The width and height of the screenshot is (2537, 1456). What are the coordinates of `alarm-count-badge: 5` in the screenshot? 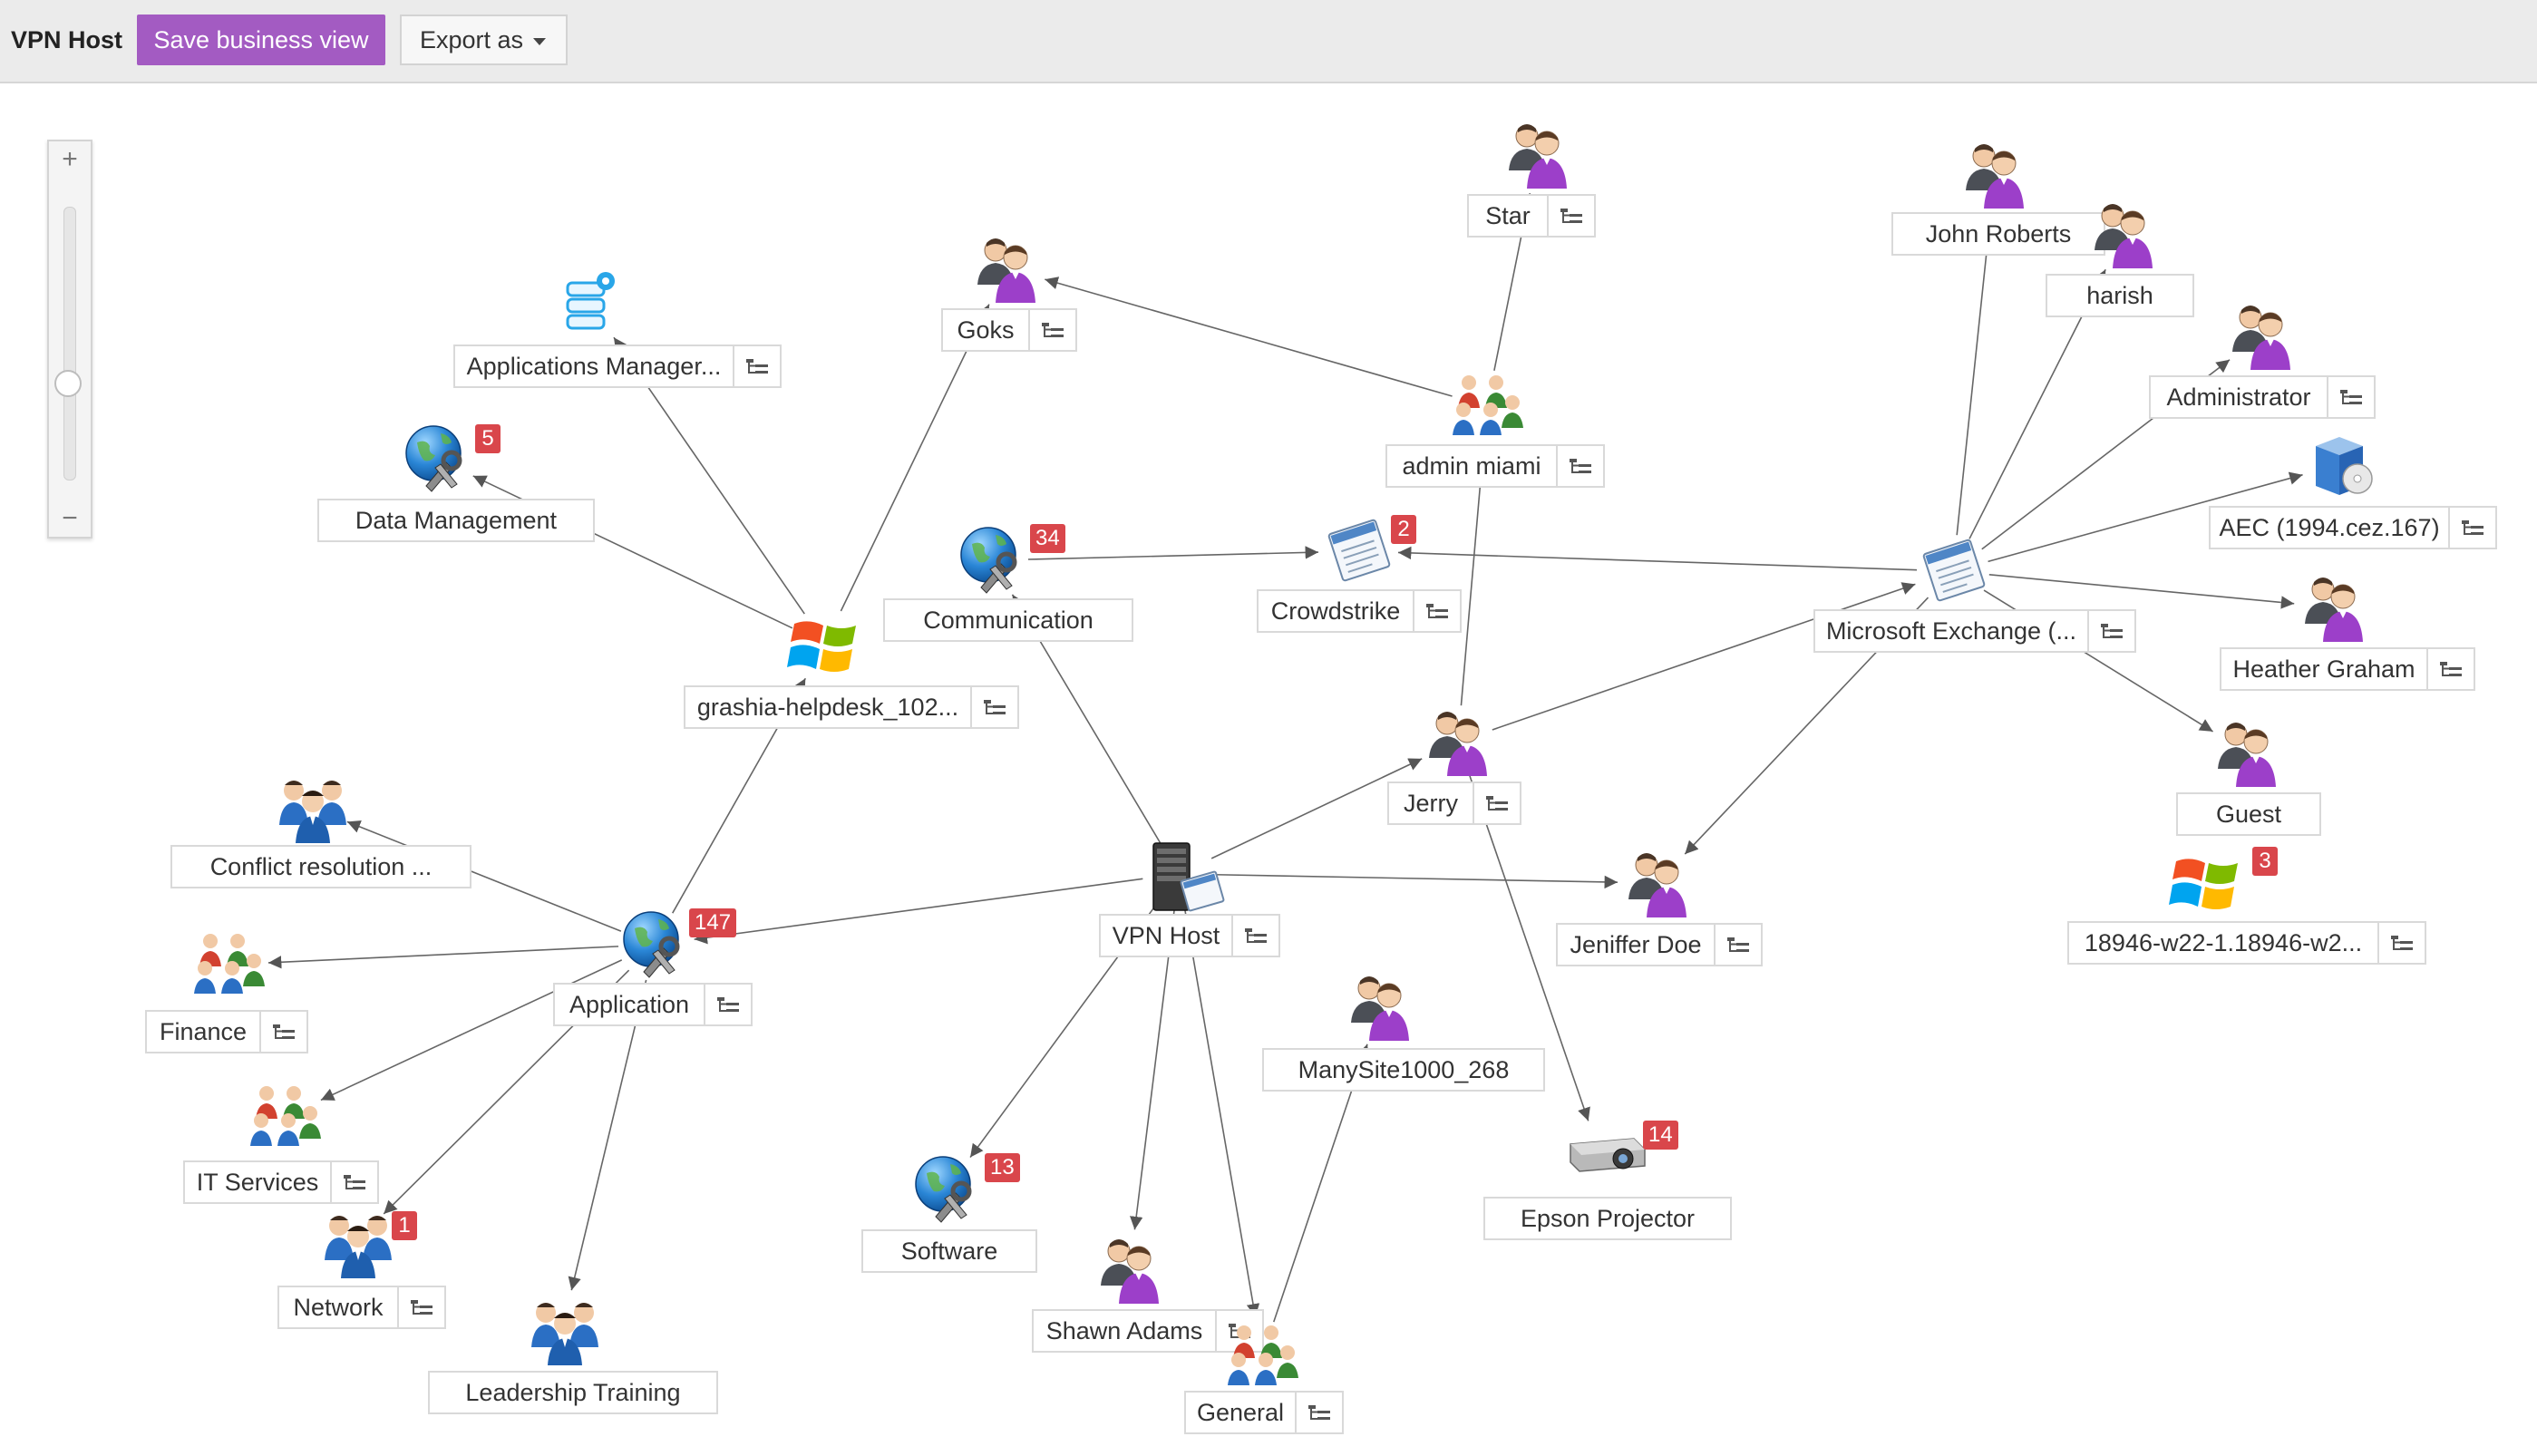 It's located at (488, 438).